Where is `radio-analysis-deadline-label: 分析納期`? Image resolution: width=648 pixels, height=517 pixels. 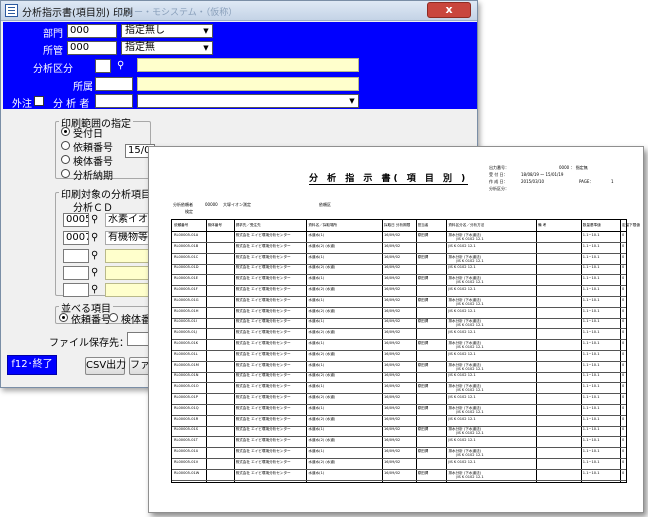
radio-analysis-deadline-label: 分析納期 is located at coordinates (93, 176).